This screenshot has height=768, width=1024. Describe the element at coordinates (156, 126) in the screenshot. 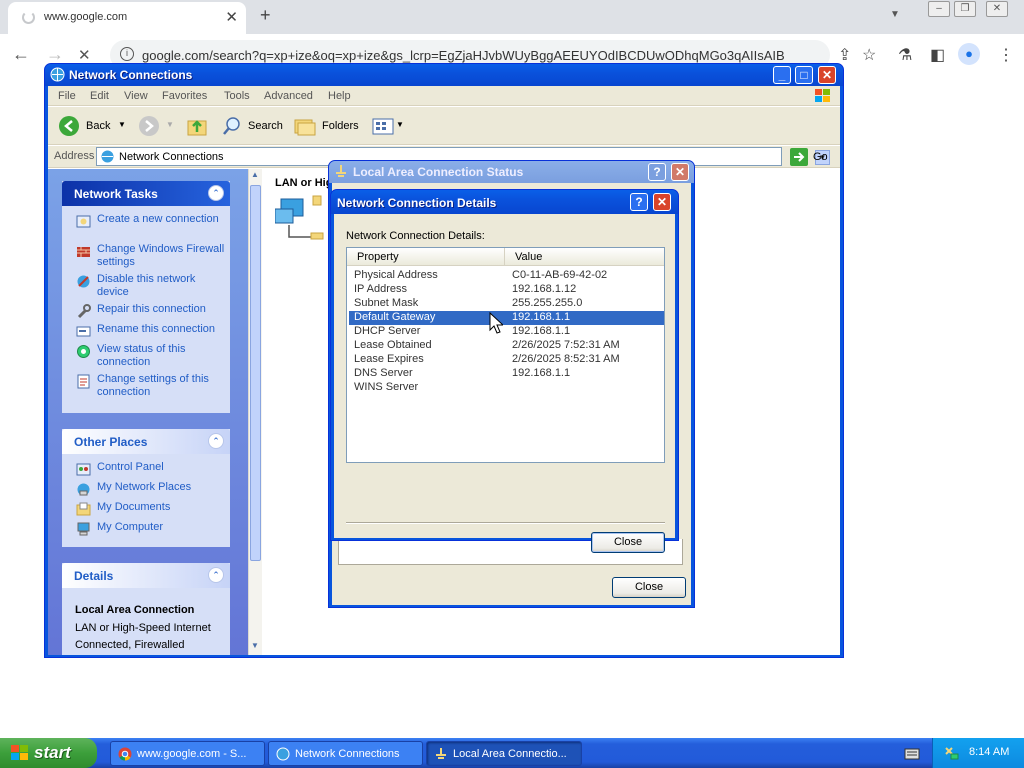

I see `forward-button: ▼` at that location.